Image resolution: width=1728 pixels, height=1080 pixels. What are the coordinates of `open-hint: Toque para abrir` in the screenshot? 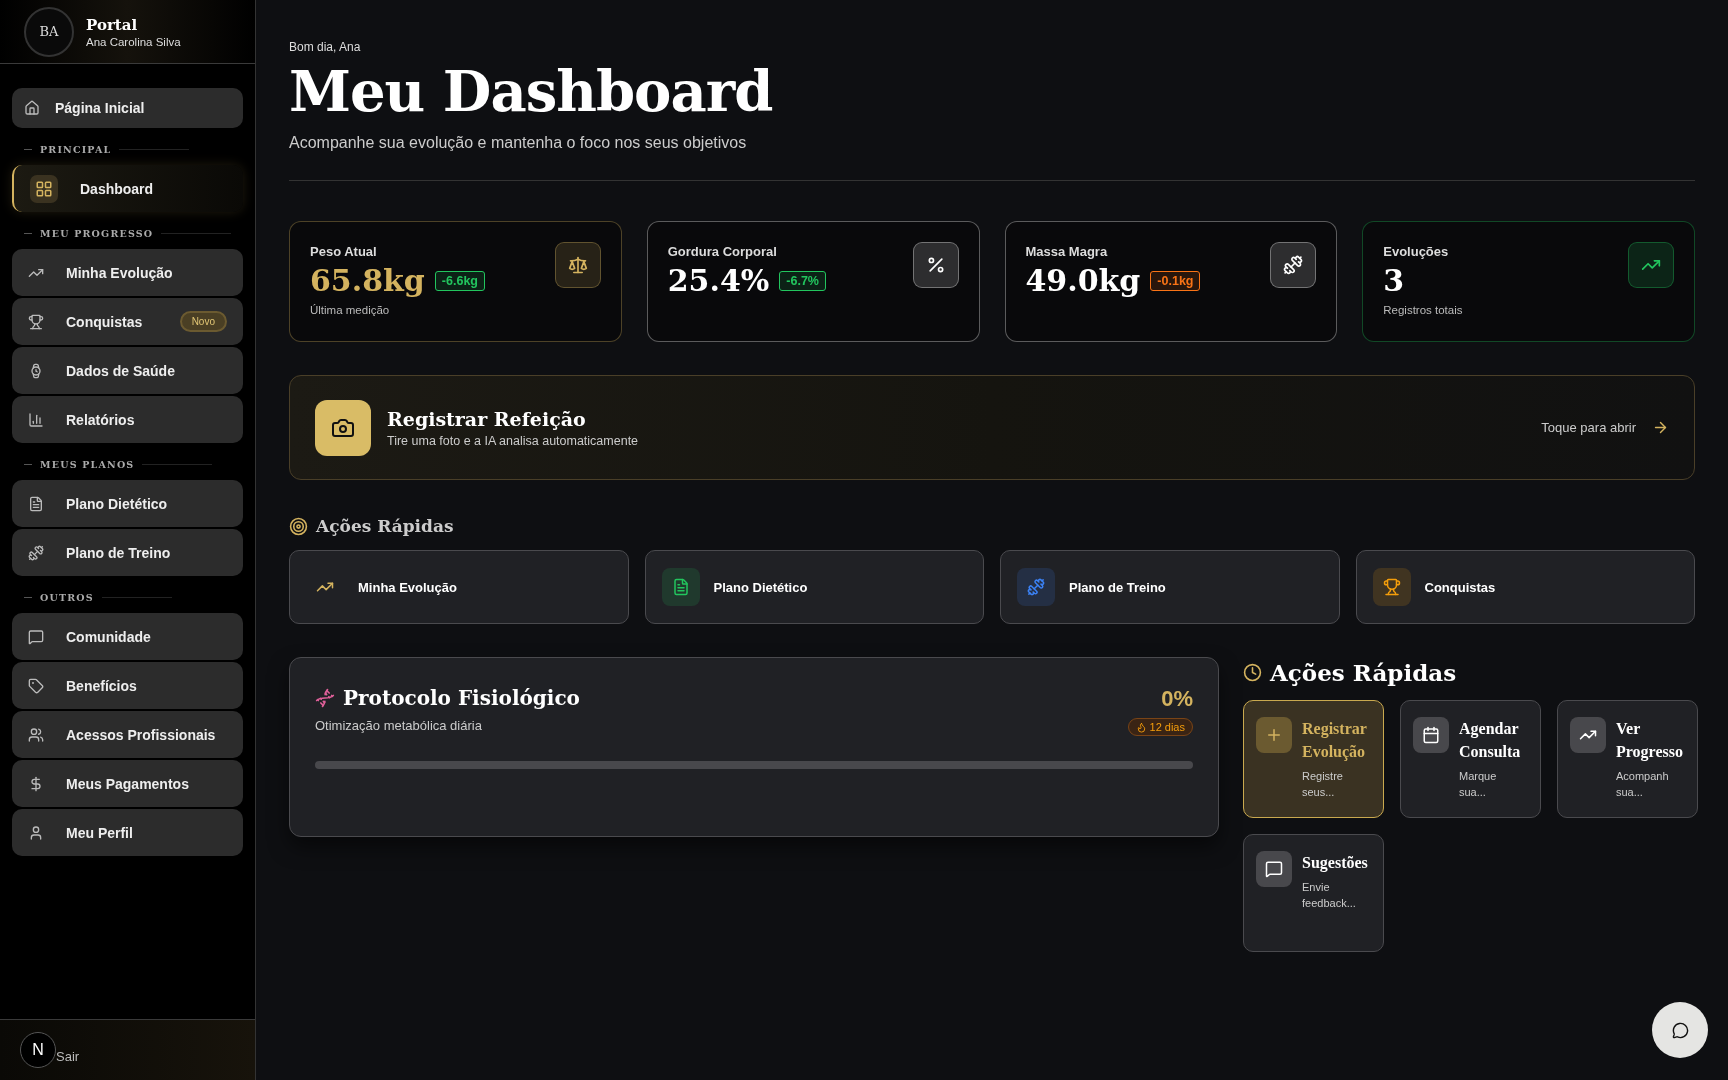 It's located at (1588, 427).